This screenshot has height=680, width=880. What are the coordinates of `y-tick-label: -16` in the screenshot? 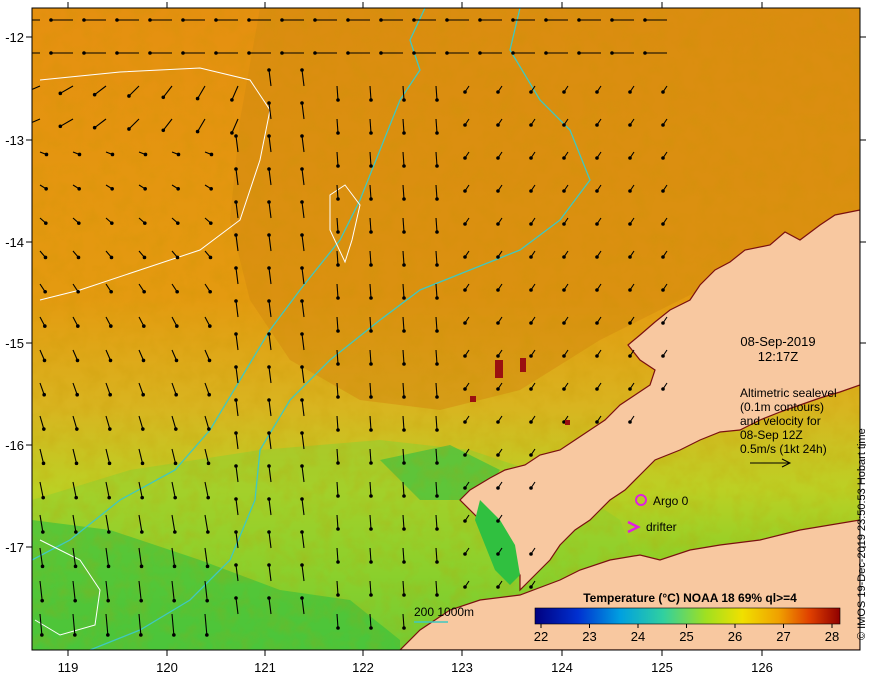 It's located at (14, 445).